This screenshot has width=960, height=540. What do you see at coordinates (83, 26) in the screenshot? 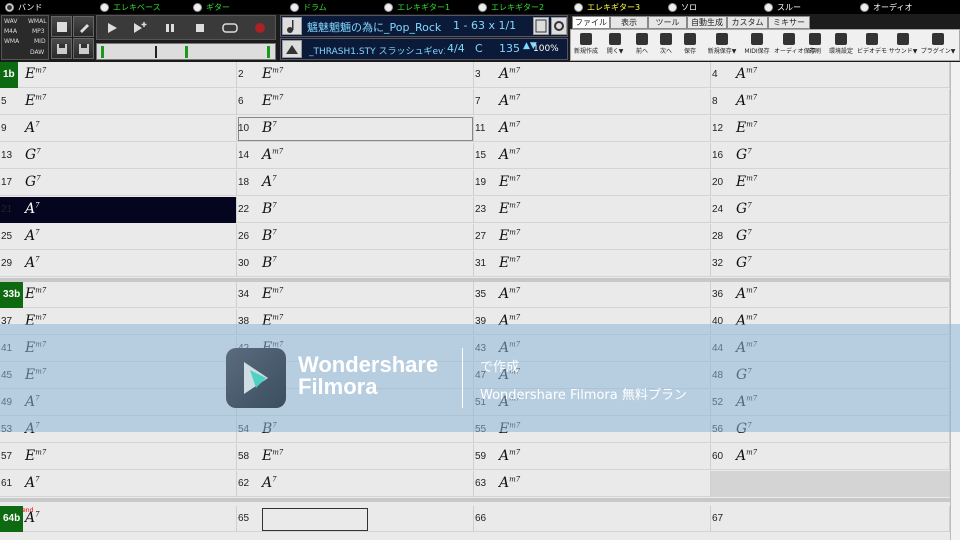
I see `edit-button` at bounding box center [83, 26].